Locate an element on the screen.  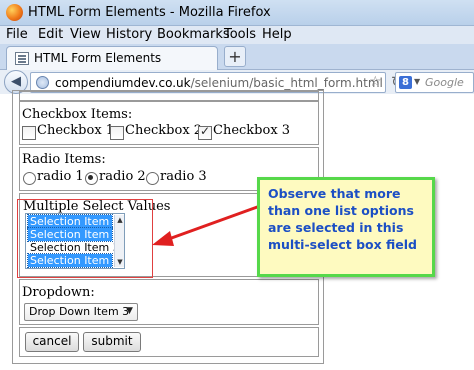
menu-help: Help is located at coordinates (277, 34).